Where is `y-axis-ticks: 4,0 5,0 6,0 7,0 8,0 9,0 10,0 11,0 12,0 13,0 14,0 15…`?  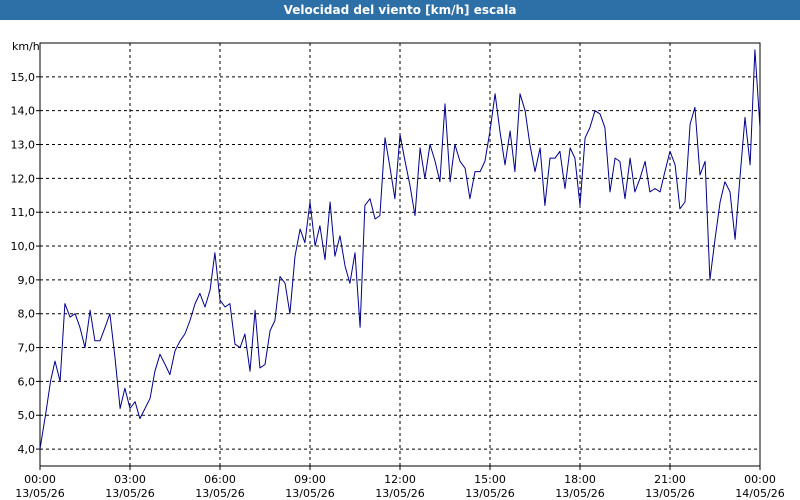
y-axis-ticks: 4,0 5,0 6,0 7,0 8,0 9,0 10,0 11,0 12,0 13,0 14,0 15… is located at coordinates (25, 263).